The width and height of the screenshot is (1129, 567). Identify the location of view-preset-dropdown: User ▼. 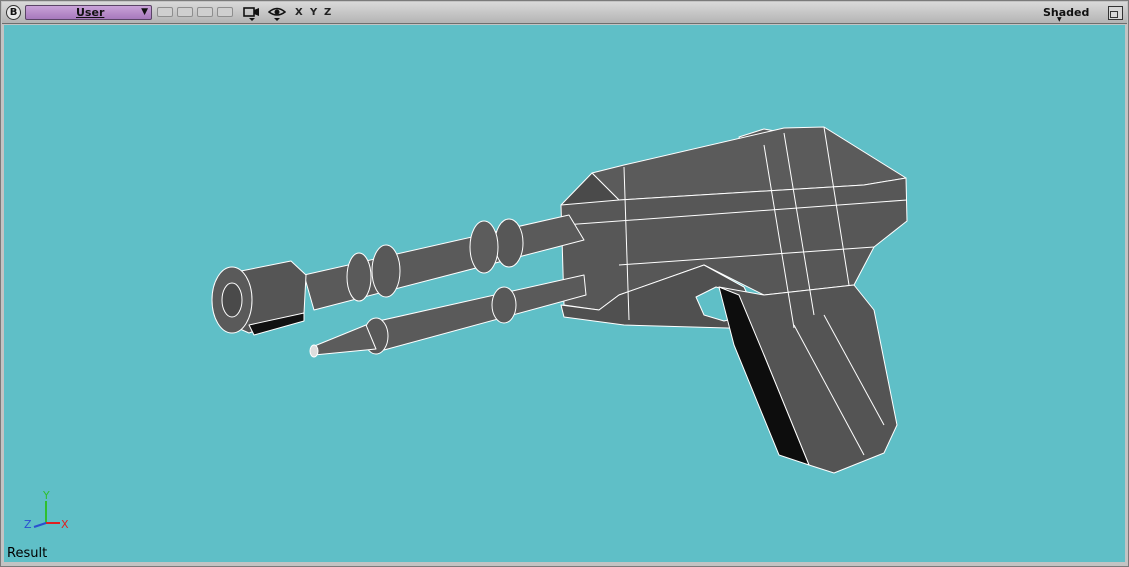
(88, 12).